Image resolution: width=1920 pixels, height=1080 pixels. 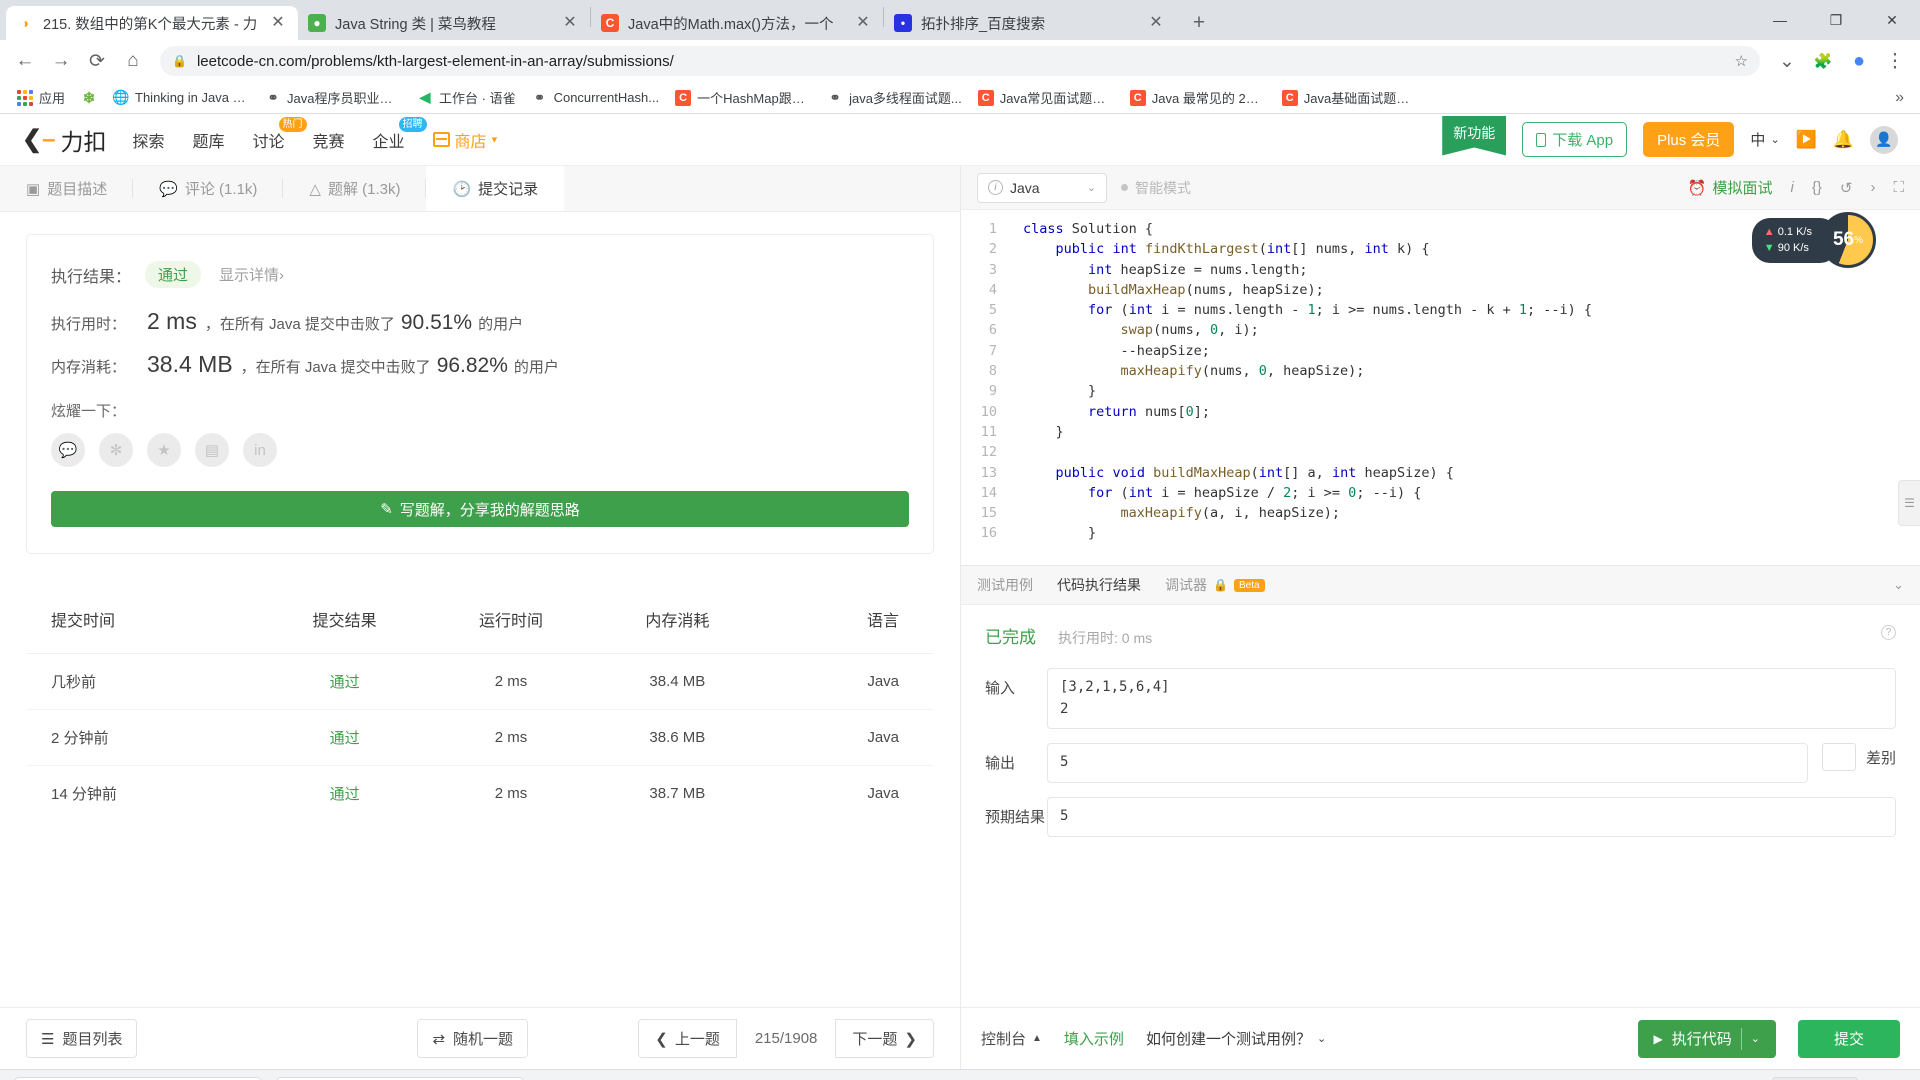 What do you see at coordinates (1843, 140) in the screenshot?
I see `bell-icon: 🔔` at bounding box center [1843, 140].